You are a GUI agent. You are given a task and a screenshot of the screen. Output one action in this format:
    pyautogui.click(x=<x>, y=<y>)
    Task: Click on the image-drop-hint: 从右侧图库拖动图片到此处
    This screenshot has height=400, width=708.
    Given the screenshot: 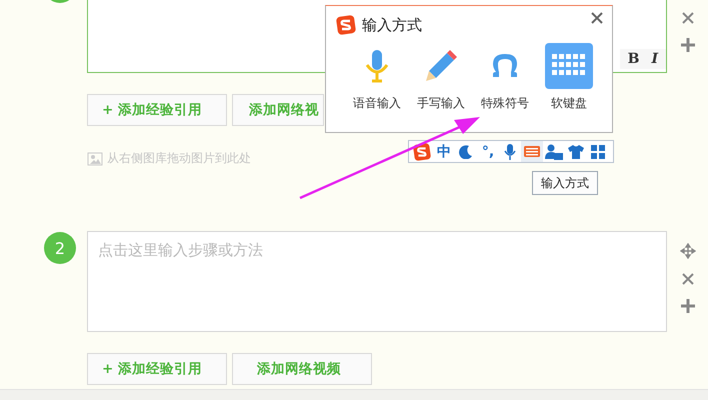 What is the action you would take?
    pyautogui.click(x=179, y=158)
    